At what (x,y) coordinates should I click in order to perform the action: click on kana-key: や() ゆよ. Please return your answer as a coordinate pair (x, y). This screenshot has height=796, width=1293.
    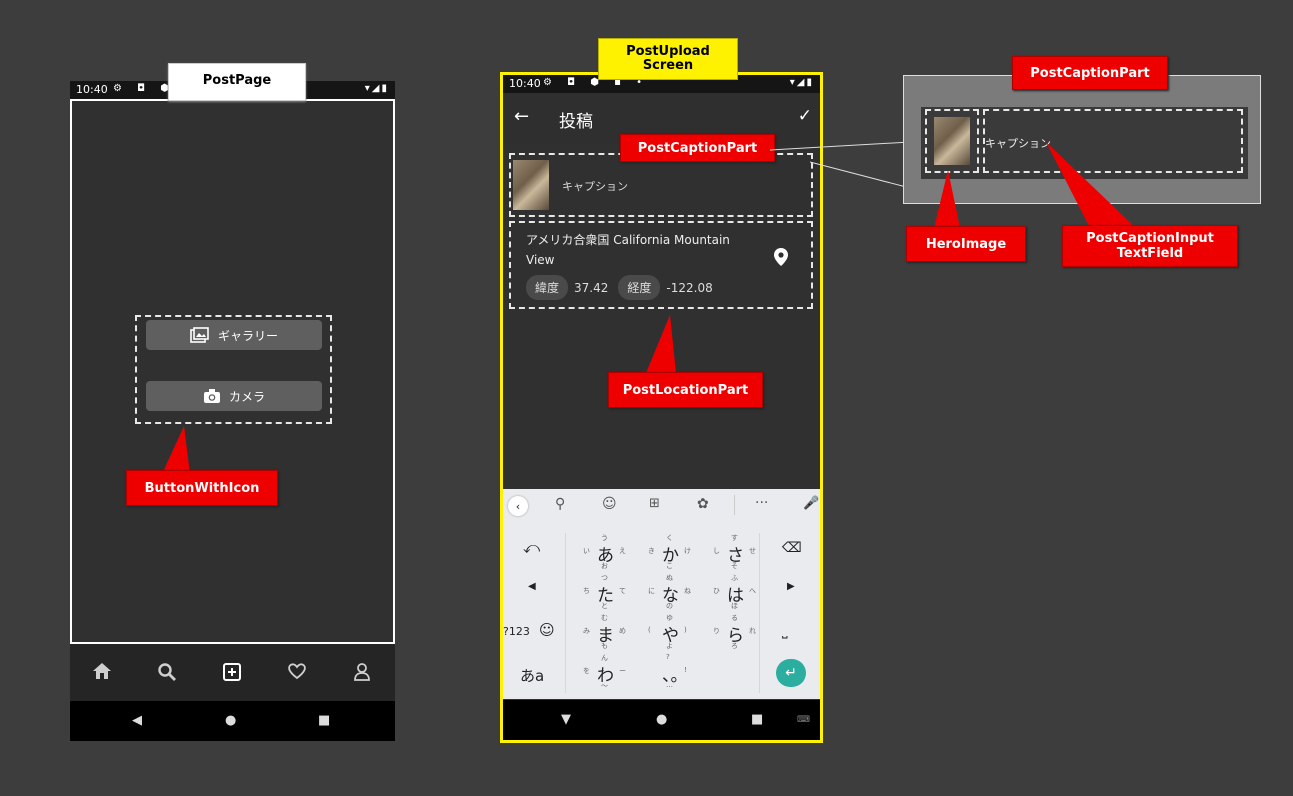
    Looking at the image, I should click on (671, 632).